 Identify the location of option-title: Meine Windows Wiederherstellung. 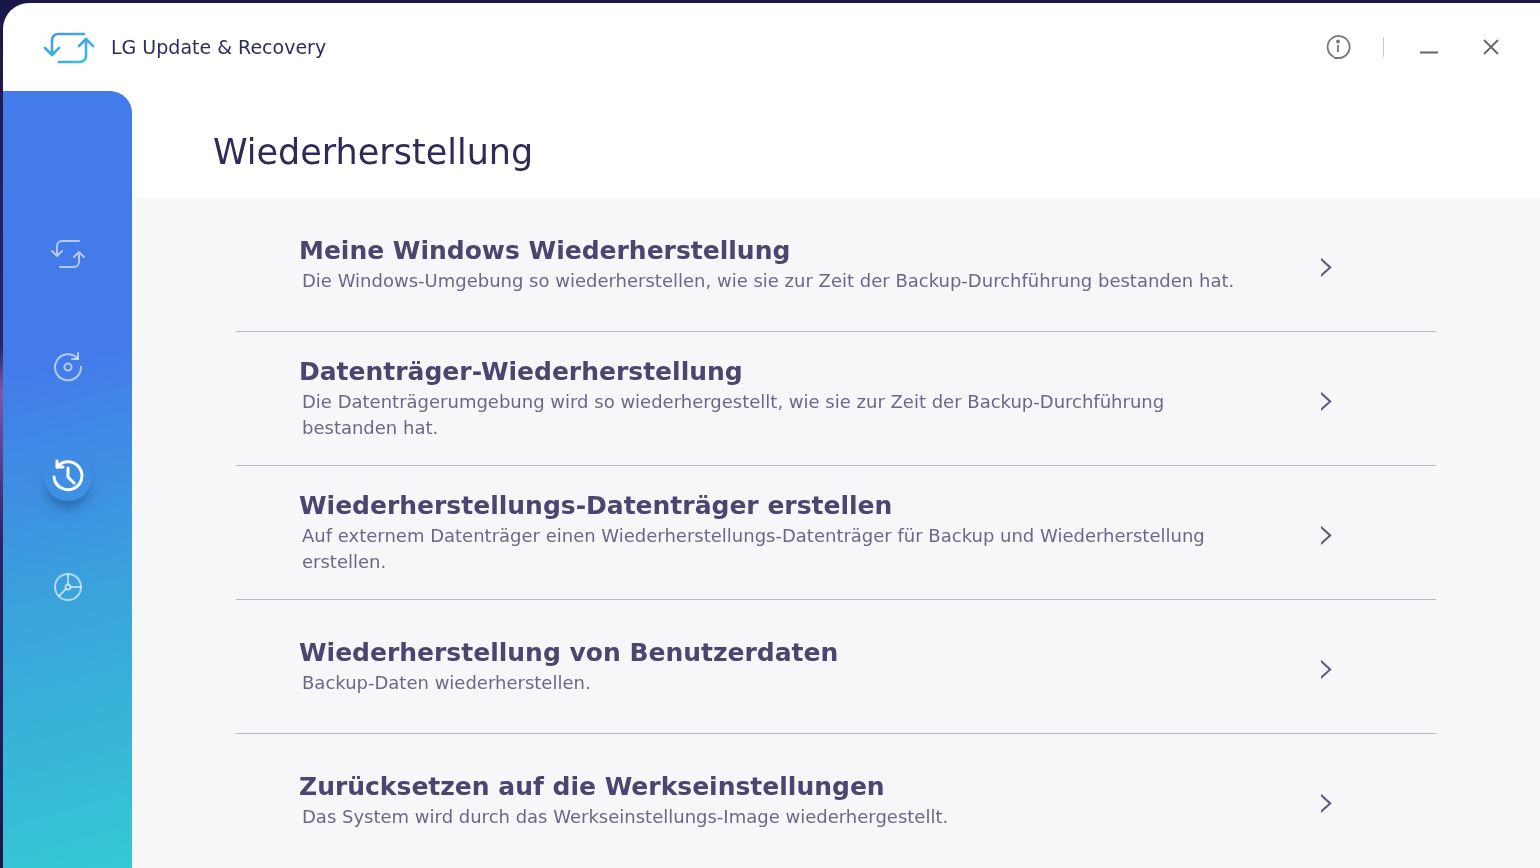
(788, 250).